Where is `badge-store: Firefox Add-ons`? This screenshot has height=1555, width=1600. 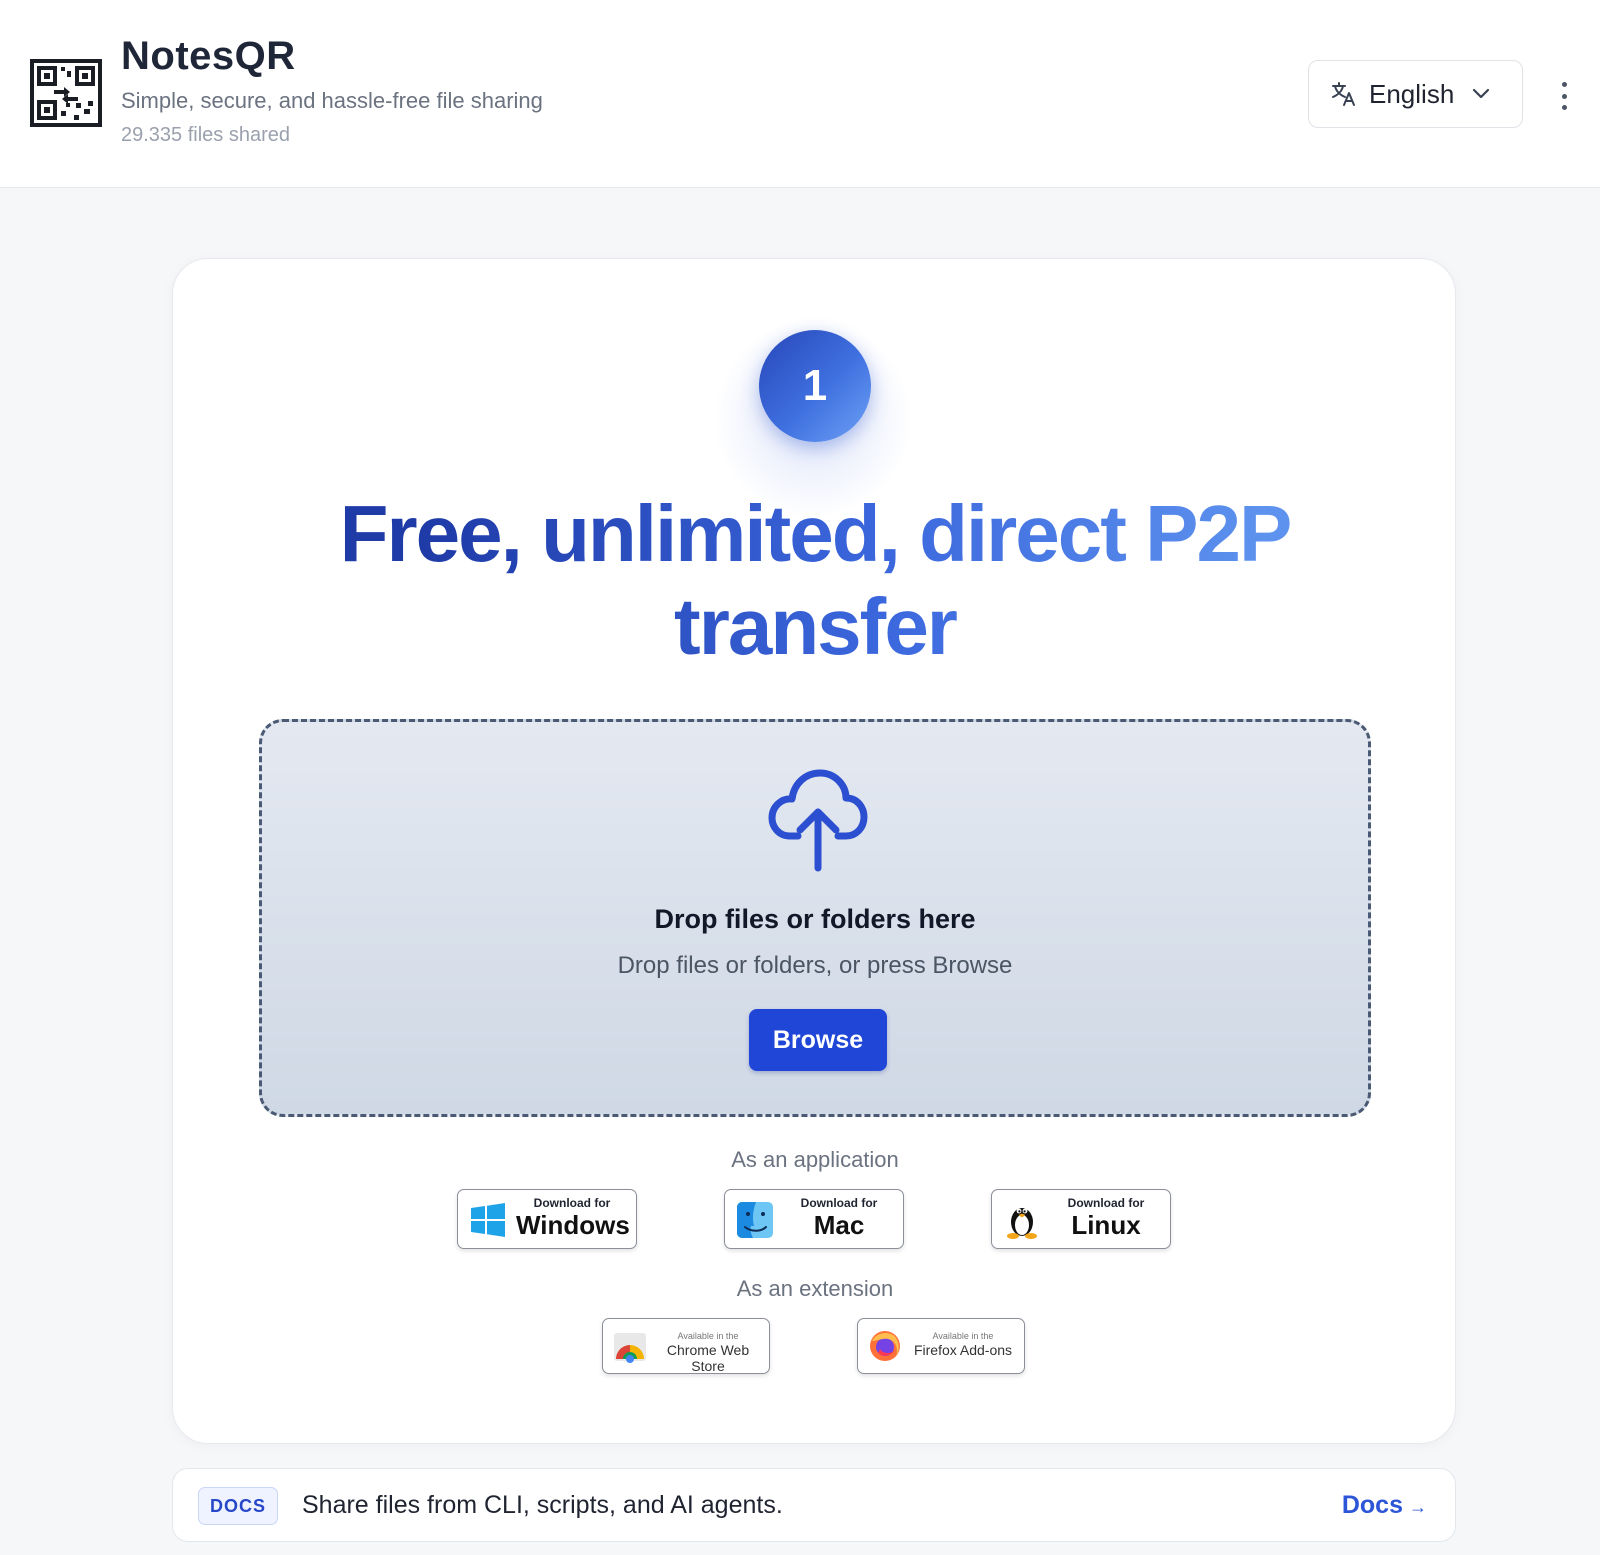
badge-store: Firefox Add-ons is located at coordinates (963, 1350).